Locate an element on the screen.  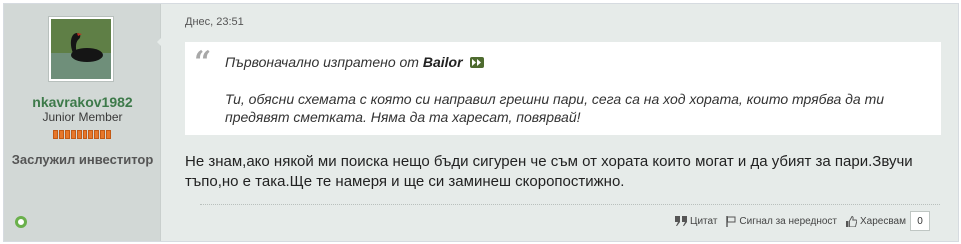
like-button: Харесвам is located at coordinates (876, 221).